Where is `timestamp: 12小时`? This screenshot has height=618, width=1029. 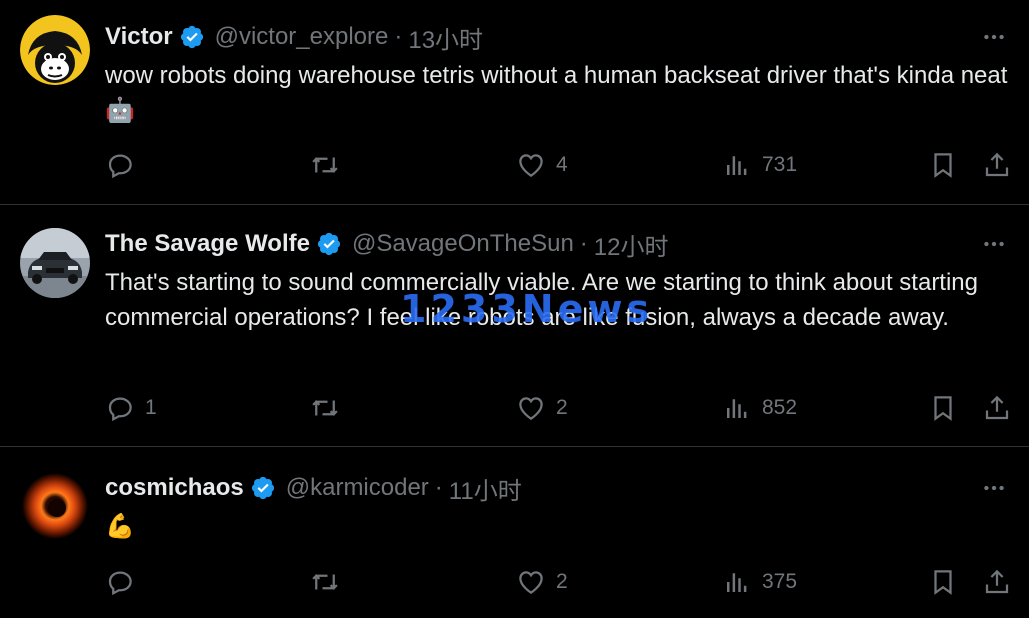 timestamp: 12小时 is located at coordinates (631, 244).